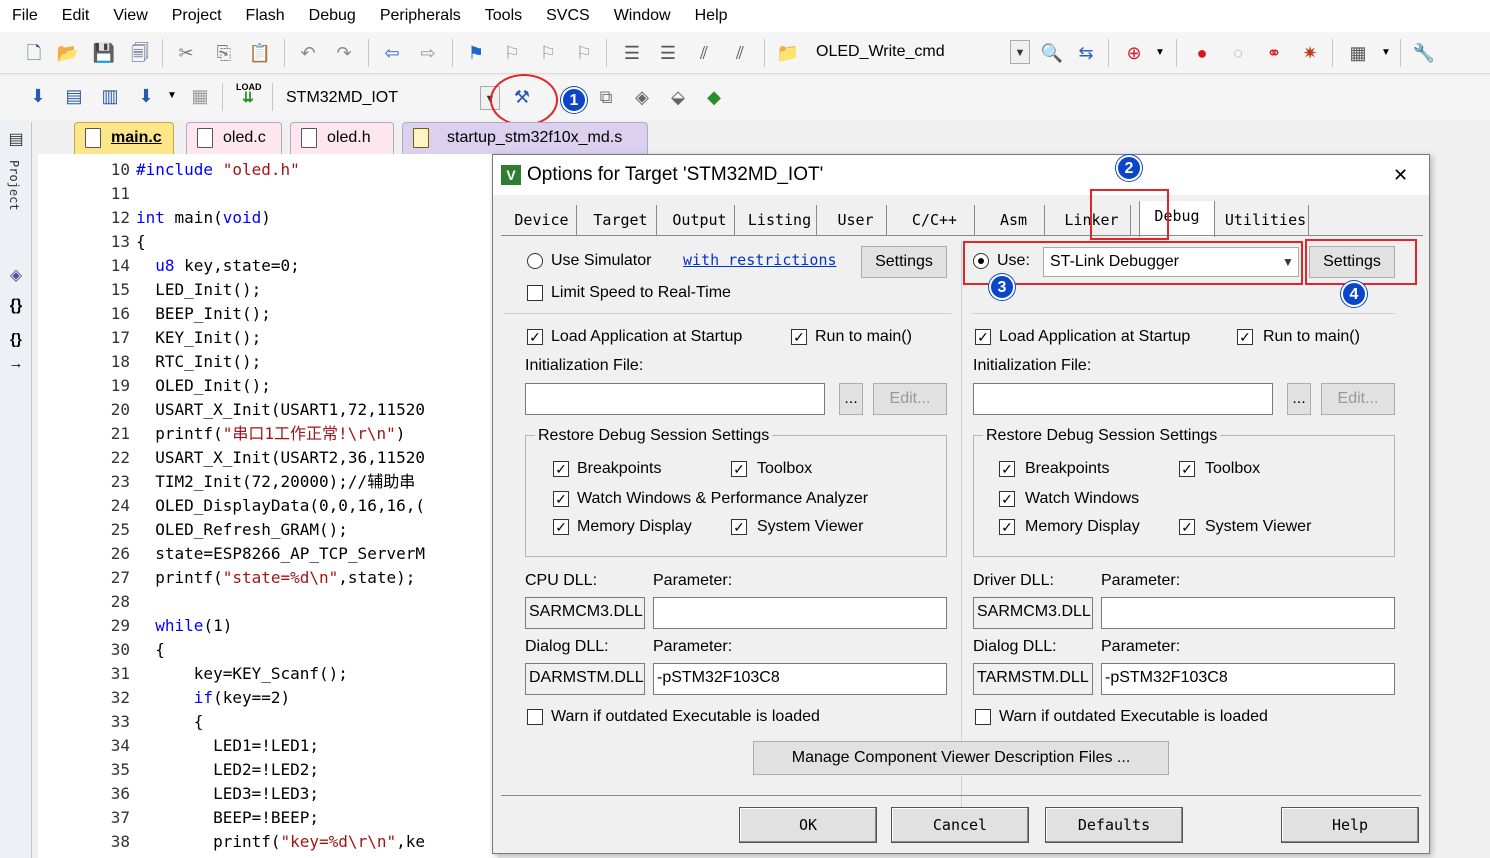 The width and height of the screenshot is (1490, 858). What do you see at coordinates (983, 717) in the screenshot?
I see `warn-outdated-checkbox-right` at bounding box center [983, 717].